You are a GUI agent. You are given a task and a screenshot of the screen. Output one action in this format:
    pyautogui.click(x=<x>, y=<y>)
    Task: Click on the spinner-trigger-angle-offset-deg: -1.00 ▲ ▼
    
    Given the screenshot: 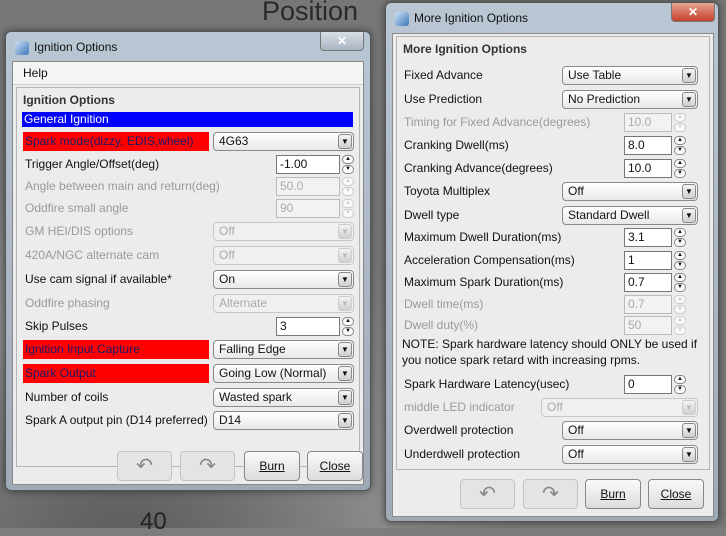 What is the action you would take?
    pyautogui.click(x=315, y=164)
    